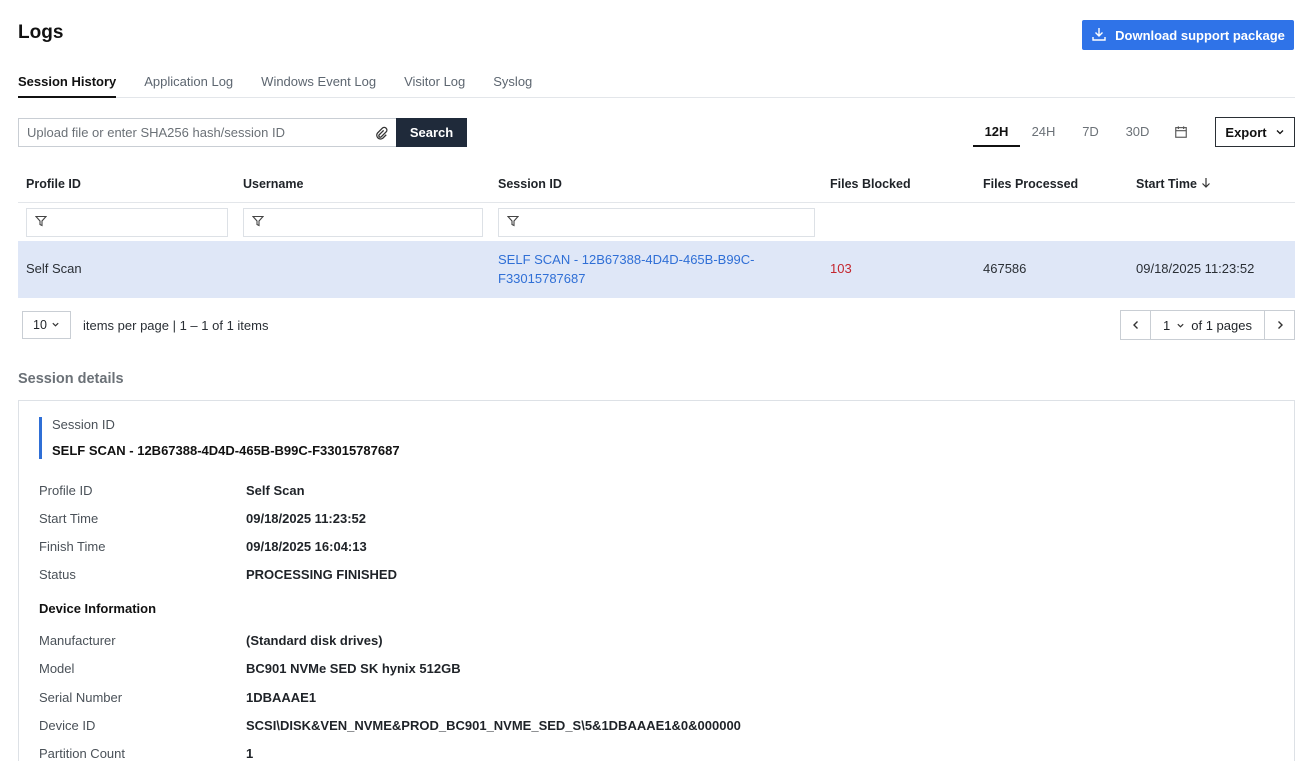  I want to click on filter-profile-id, so click(127, 222).